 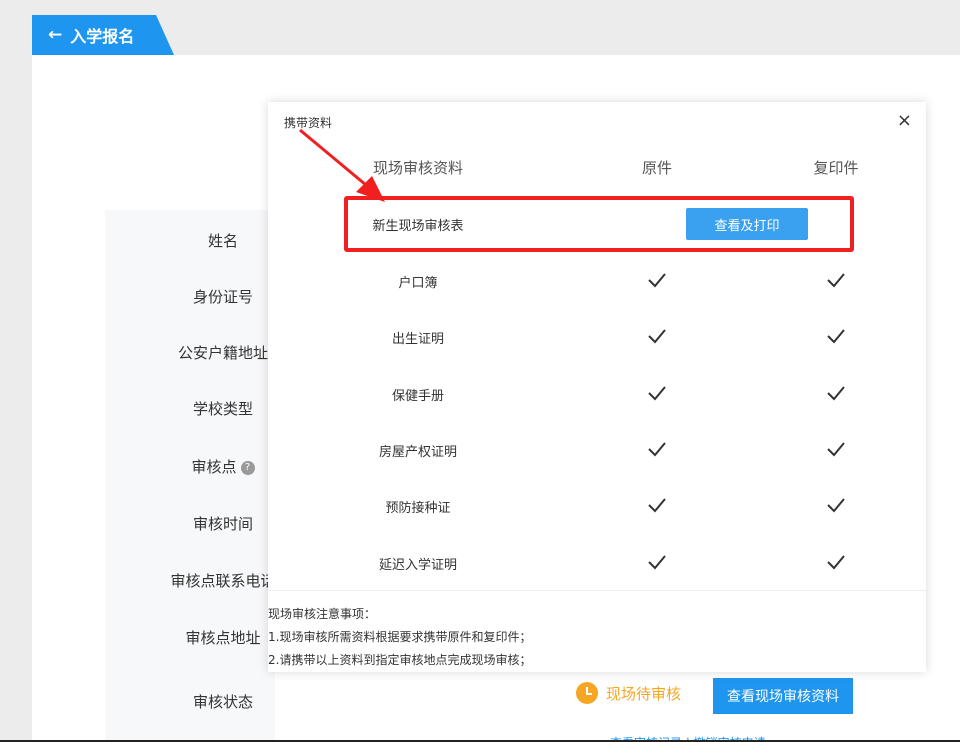 I want to click on label-review-point-text: 审核点, so click(x=214, y=467).